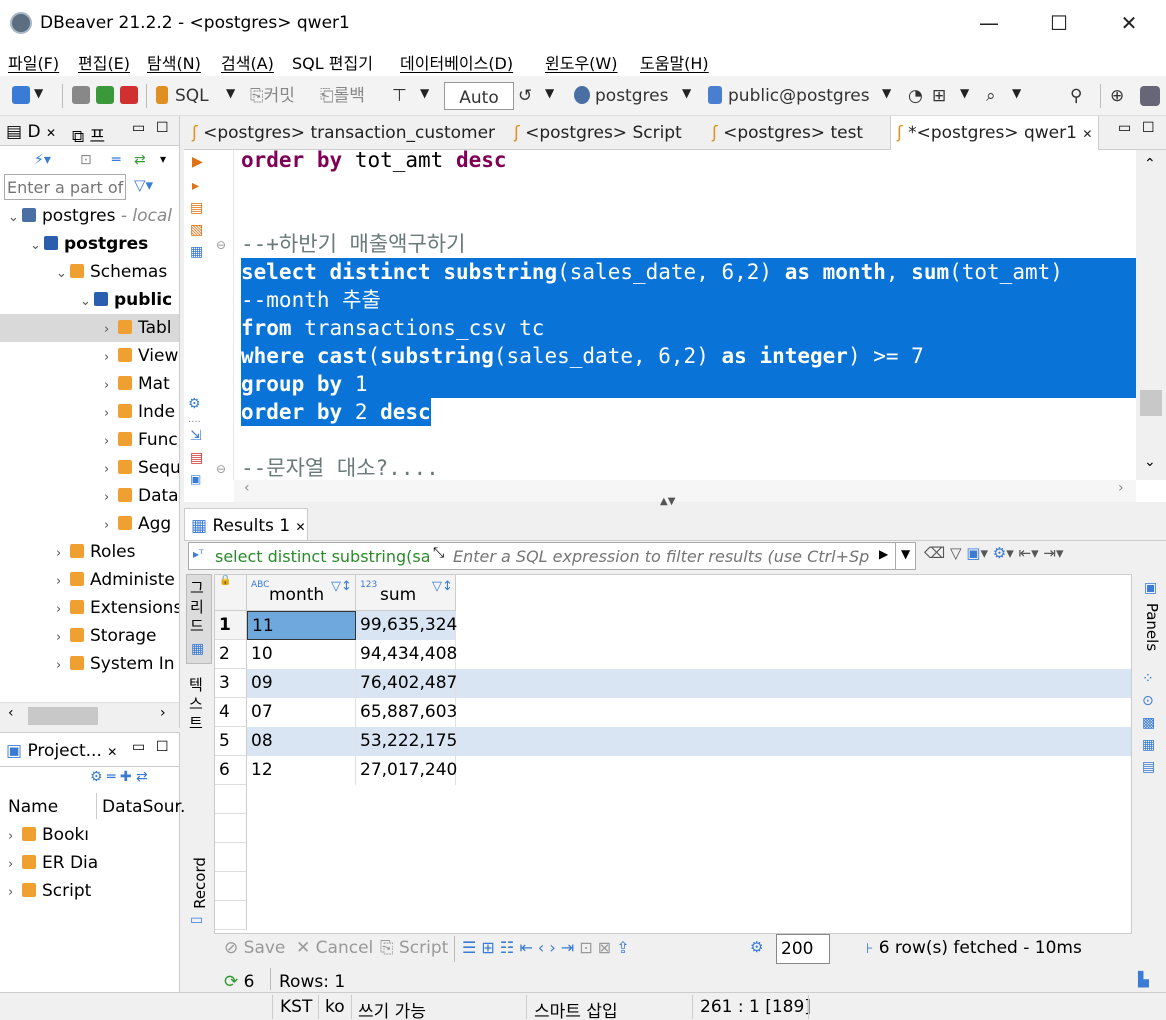 This screenshot has height=1020, width=1166. Describe the element at coordinates (1076, 96) in the screenshot. I see `search-icon: ⚲` at that location.